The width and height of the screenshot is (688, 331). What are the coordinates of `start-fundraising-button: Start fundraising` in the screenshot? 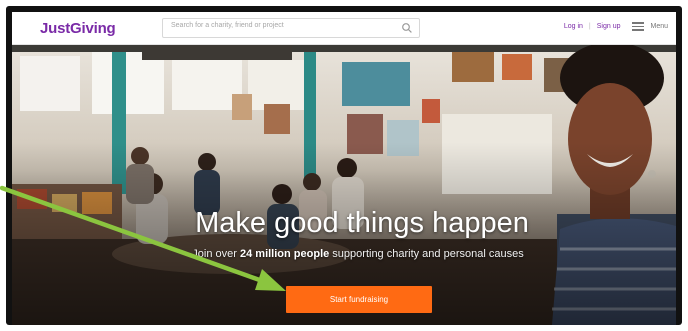 It's located at (359, 299).